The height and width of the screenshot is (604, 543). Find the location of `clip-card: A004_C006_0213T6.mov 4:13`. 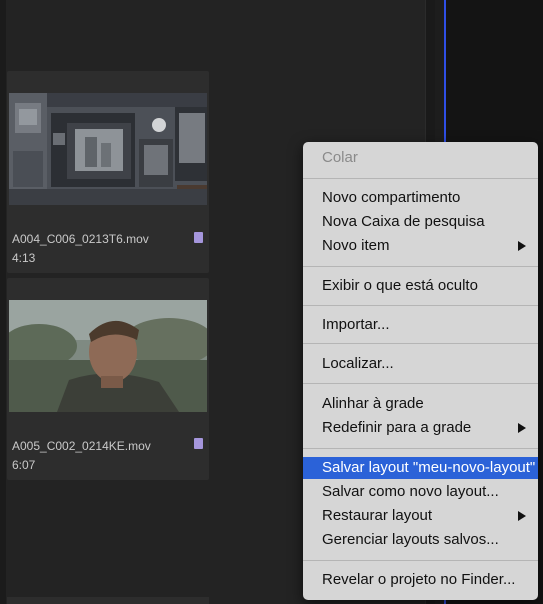

clip-card: A004_C006_0213T6.mov 4:13 is located at coordinates (108, 172).